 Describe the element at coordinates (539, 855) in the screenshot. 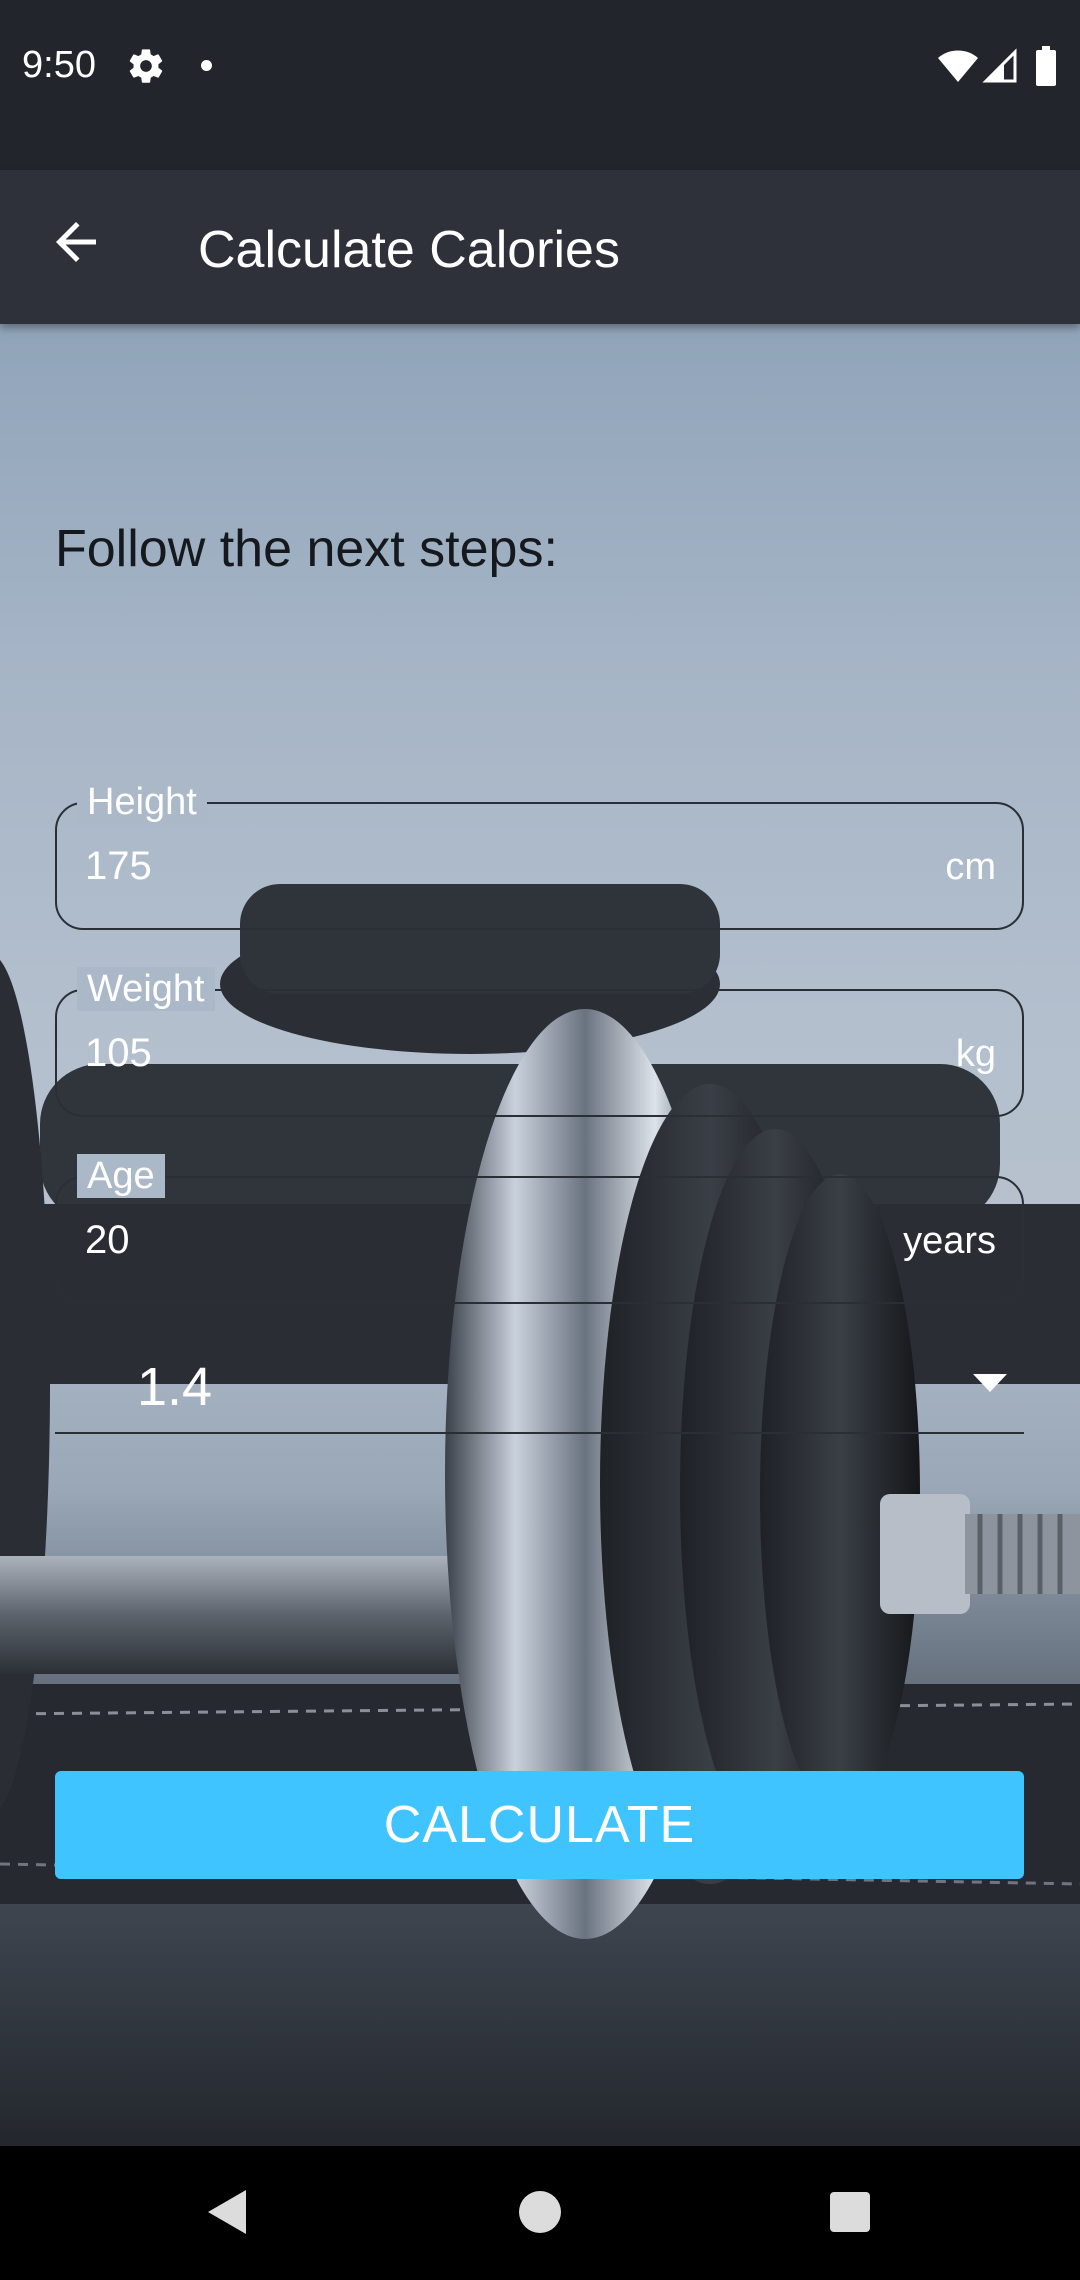

I see `height-field: Height 175 cm` at that location.